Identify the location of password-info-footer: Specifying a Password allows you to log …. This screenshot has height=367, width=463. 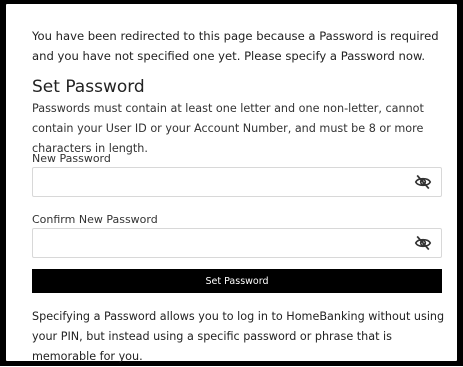
(238, 336).